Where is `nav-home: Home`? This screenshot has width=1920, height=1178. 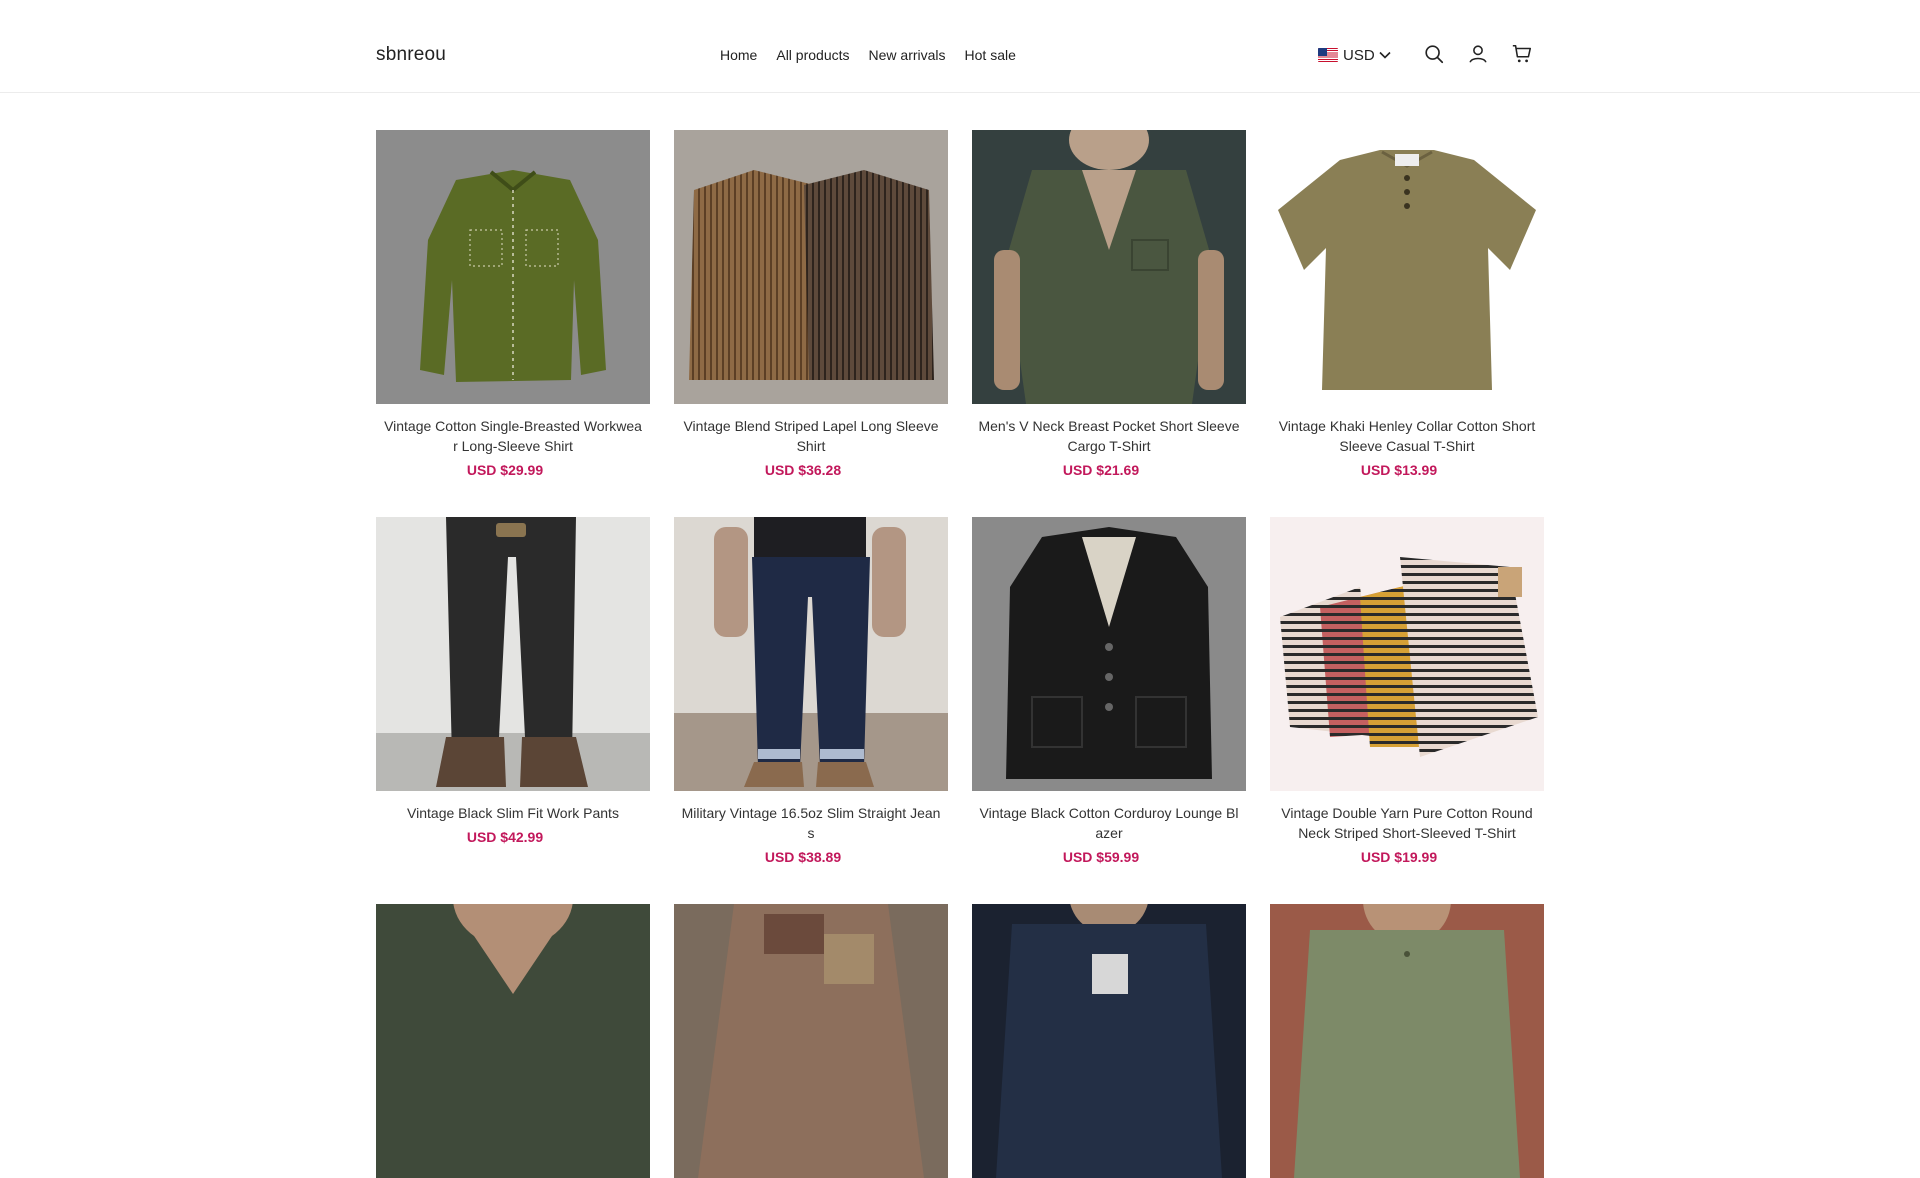
nav-home: Home is located at coordinates (738, 55).